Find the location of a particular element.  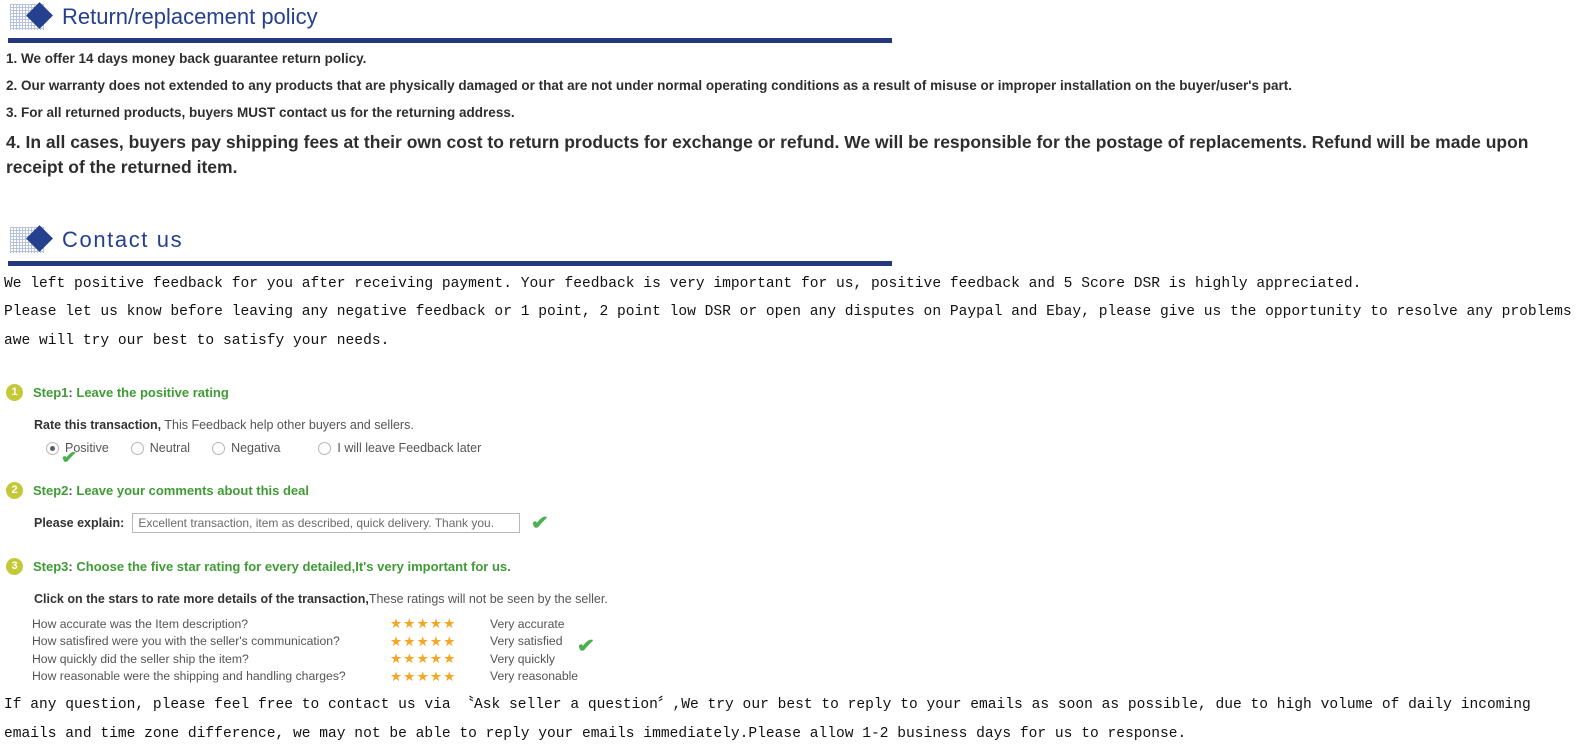

policy-section-header: Return/replacement policy is located at coordinates (793, 17).